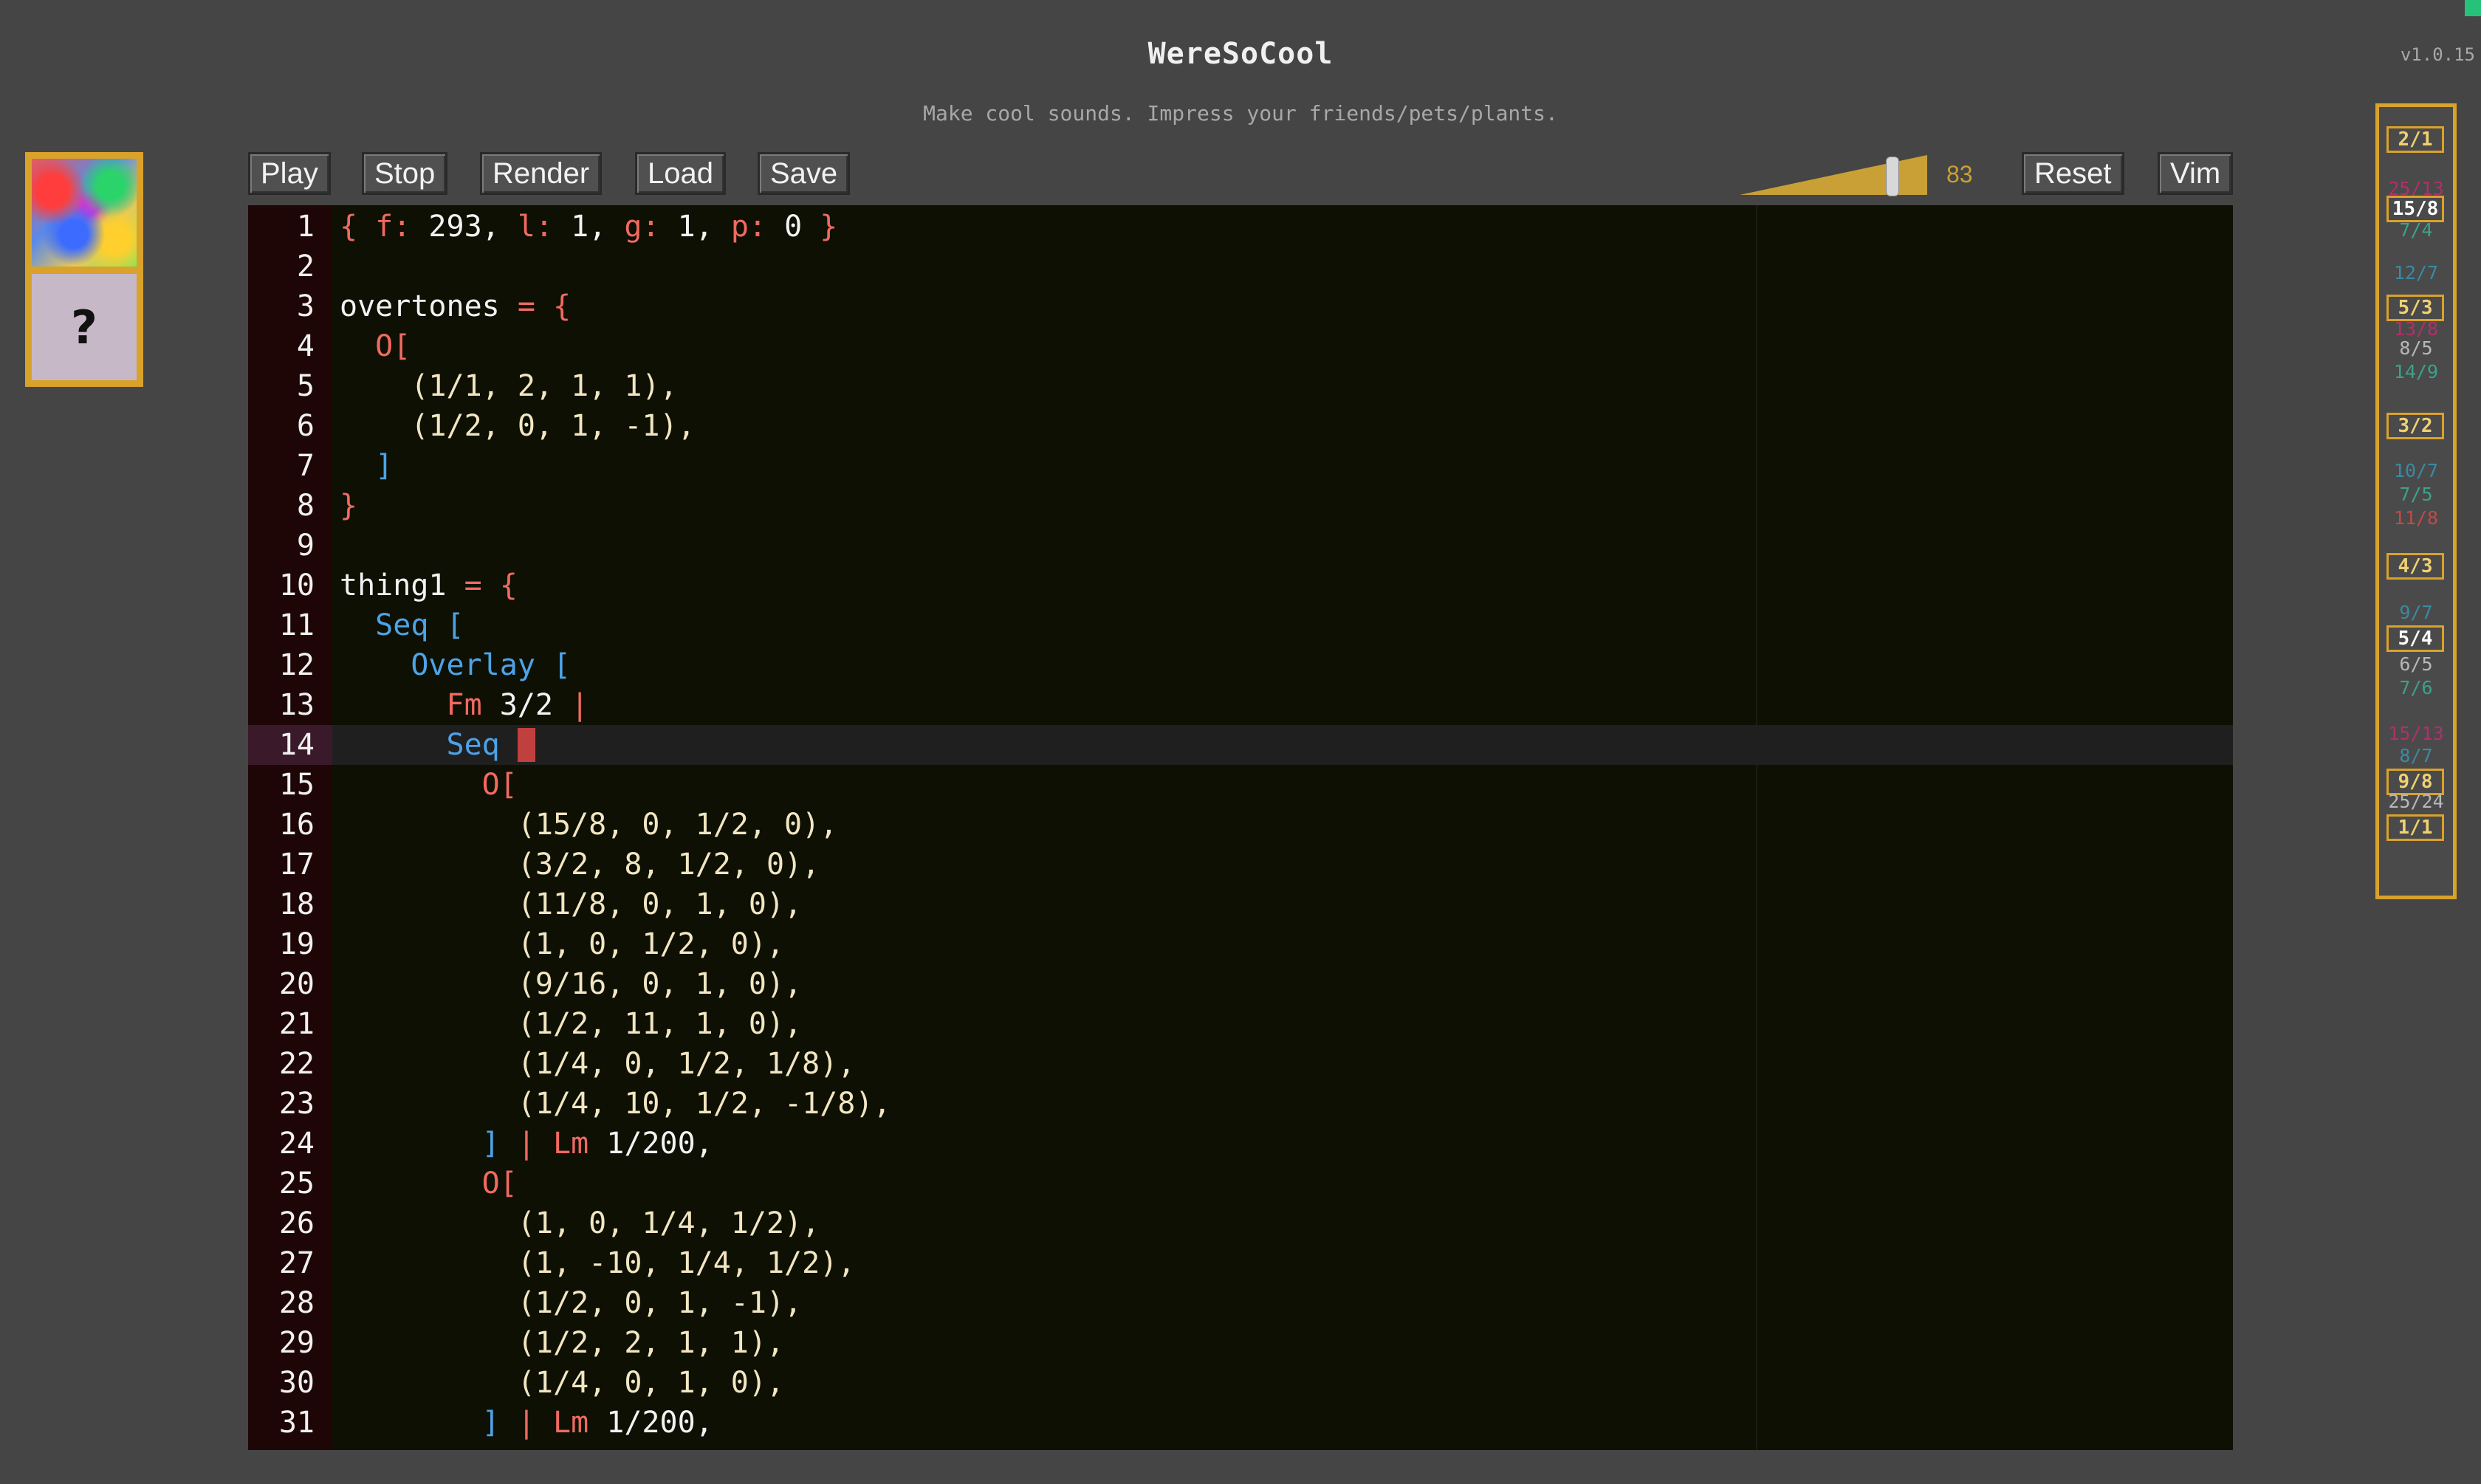 The height and width of the screenshot is (1484, 2481). I want to click on code-line: 21 (1/2, 11, 1, 0),, so click(1240, 1024).